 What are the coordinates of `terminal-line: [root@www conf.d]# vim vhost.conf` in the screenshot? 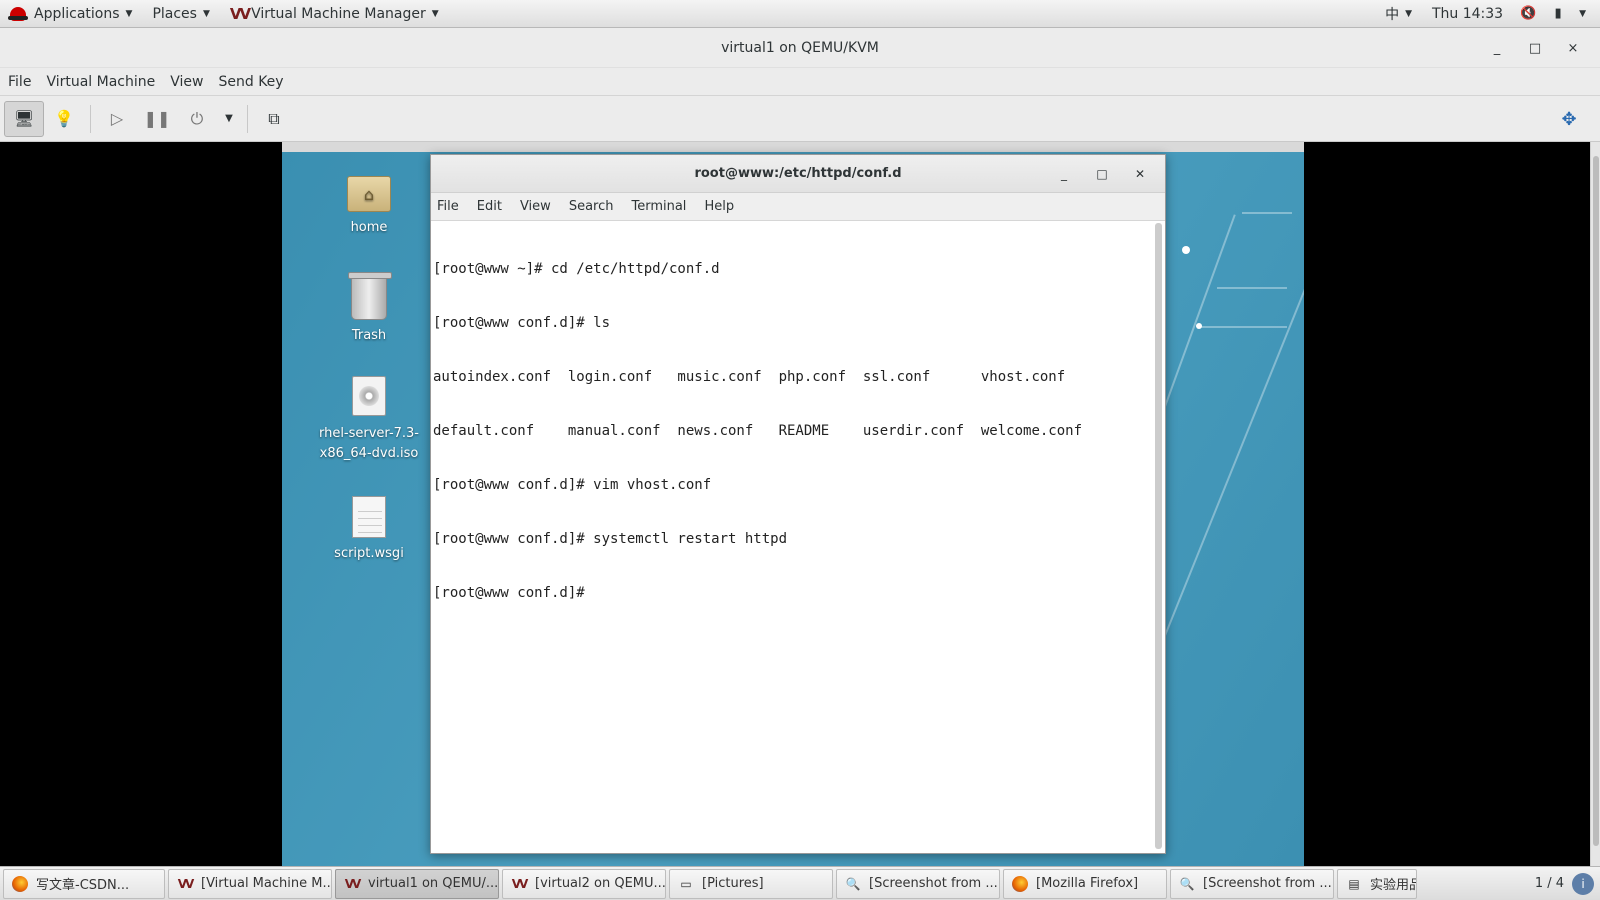 It's located at (572, 485).